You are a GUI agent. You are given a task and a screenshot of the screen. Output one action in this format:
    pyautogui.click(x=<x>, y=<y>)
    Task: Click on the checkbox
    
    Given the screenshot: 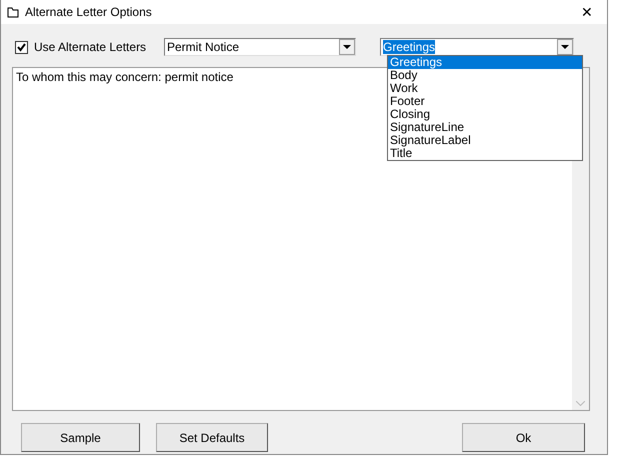 What is the action you would take?
    pyautogui.click(x=21, y=47)
    